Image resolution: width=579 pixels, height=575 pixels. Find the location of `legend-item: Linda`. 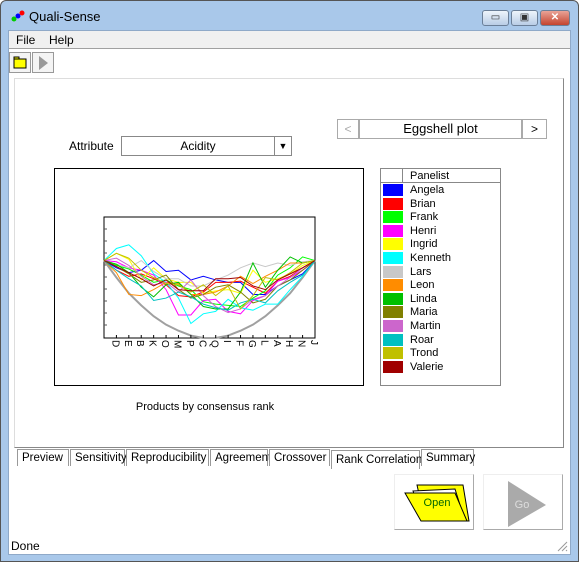

legend-item: Linda is located at coordinates (440, 299).